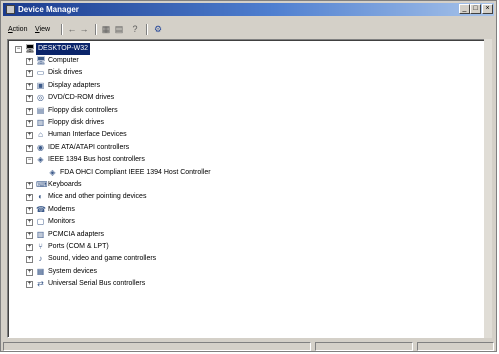 This screenshot has width=499, height=354. I want to click on status-bar, so click(248, 346).